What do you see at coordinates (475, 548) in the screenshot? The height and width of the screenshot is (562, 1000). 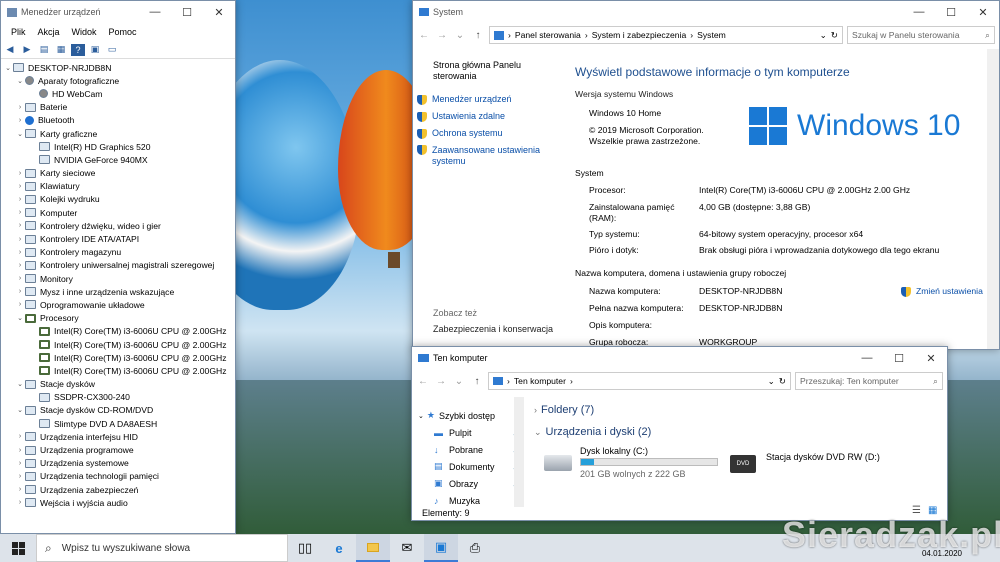 I see `device-manager-taskbar-icon: ⎙` at bounding box center [475, 548].